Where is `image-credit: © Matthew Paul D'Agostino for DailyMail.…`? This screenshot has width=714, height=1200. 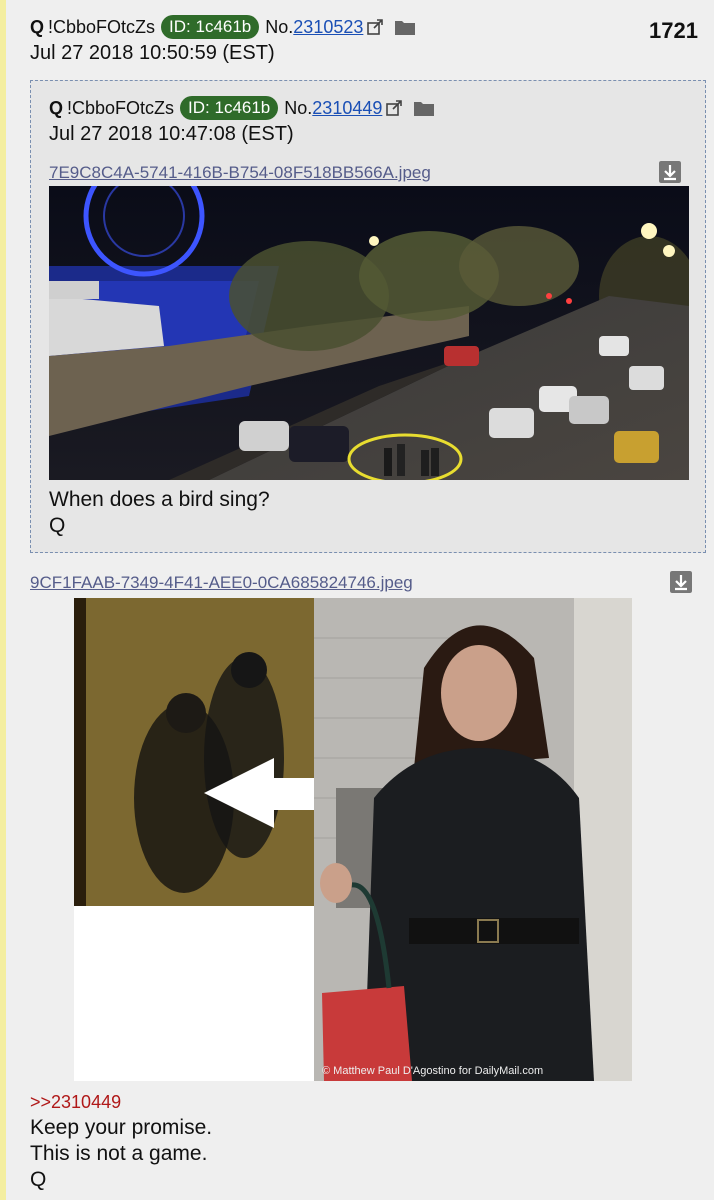
image-credit: © Matthew Paul D'Agostino for DailyMail.… is located at coordinates (432, 1071).